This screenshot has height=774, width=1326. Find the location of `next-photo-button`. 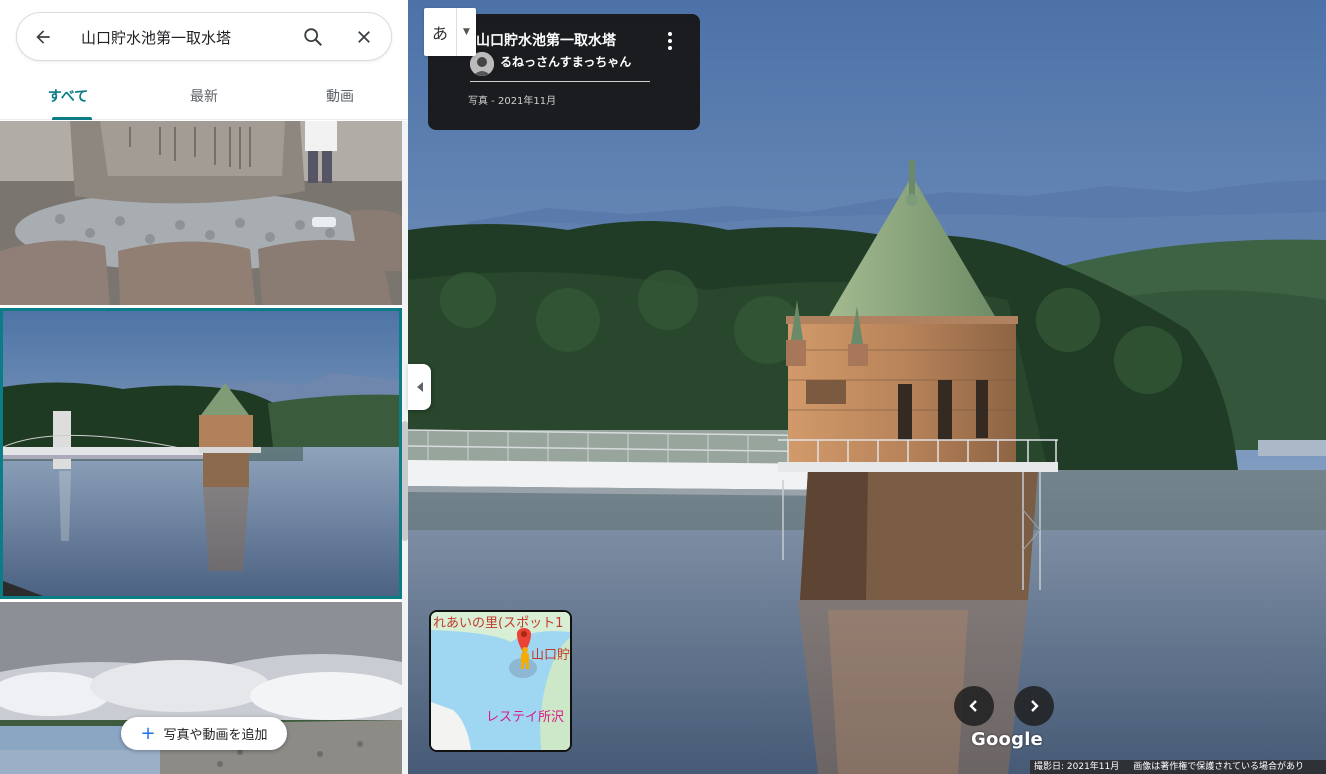

next-photo-button is located at coordinates (1034, 706).